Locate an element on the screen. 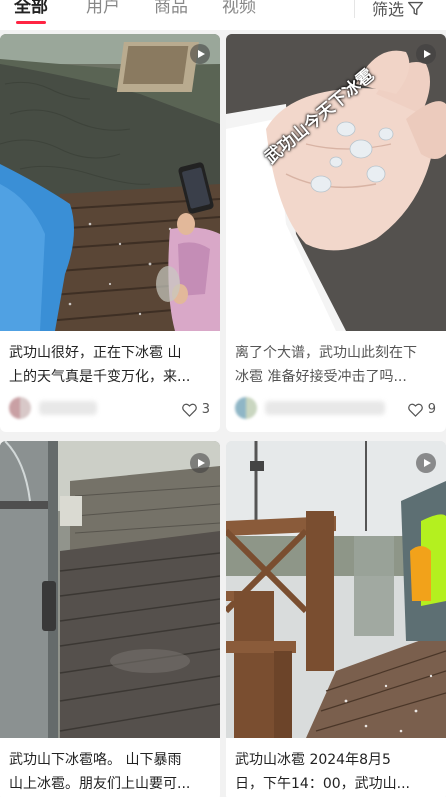 This screenshot has height=797, width=446. tab-users: 用户 is located at coordinates (103, 11).